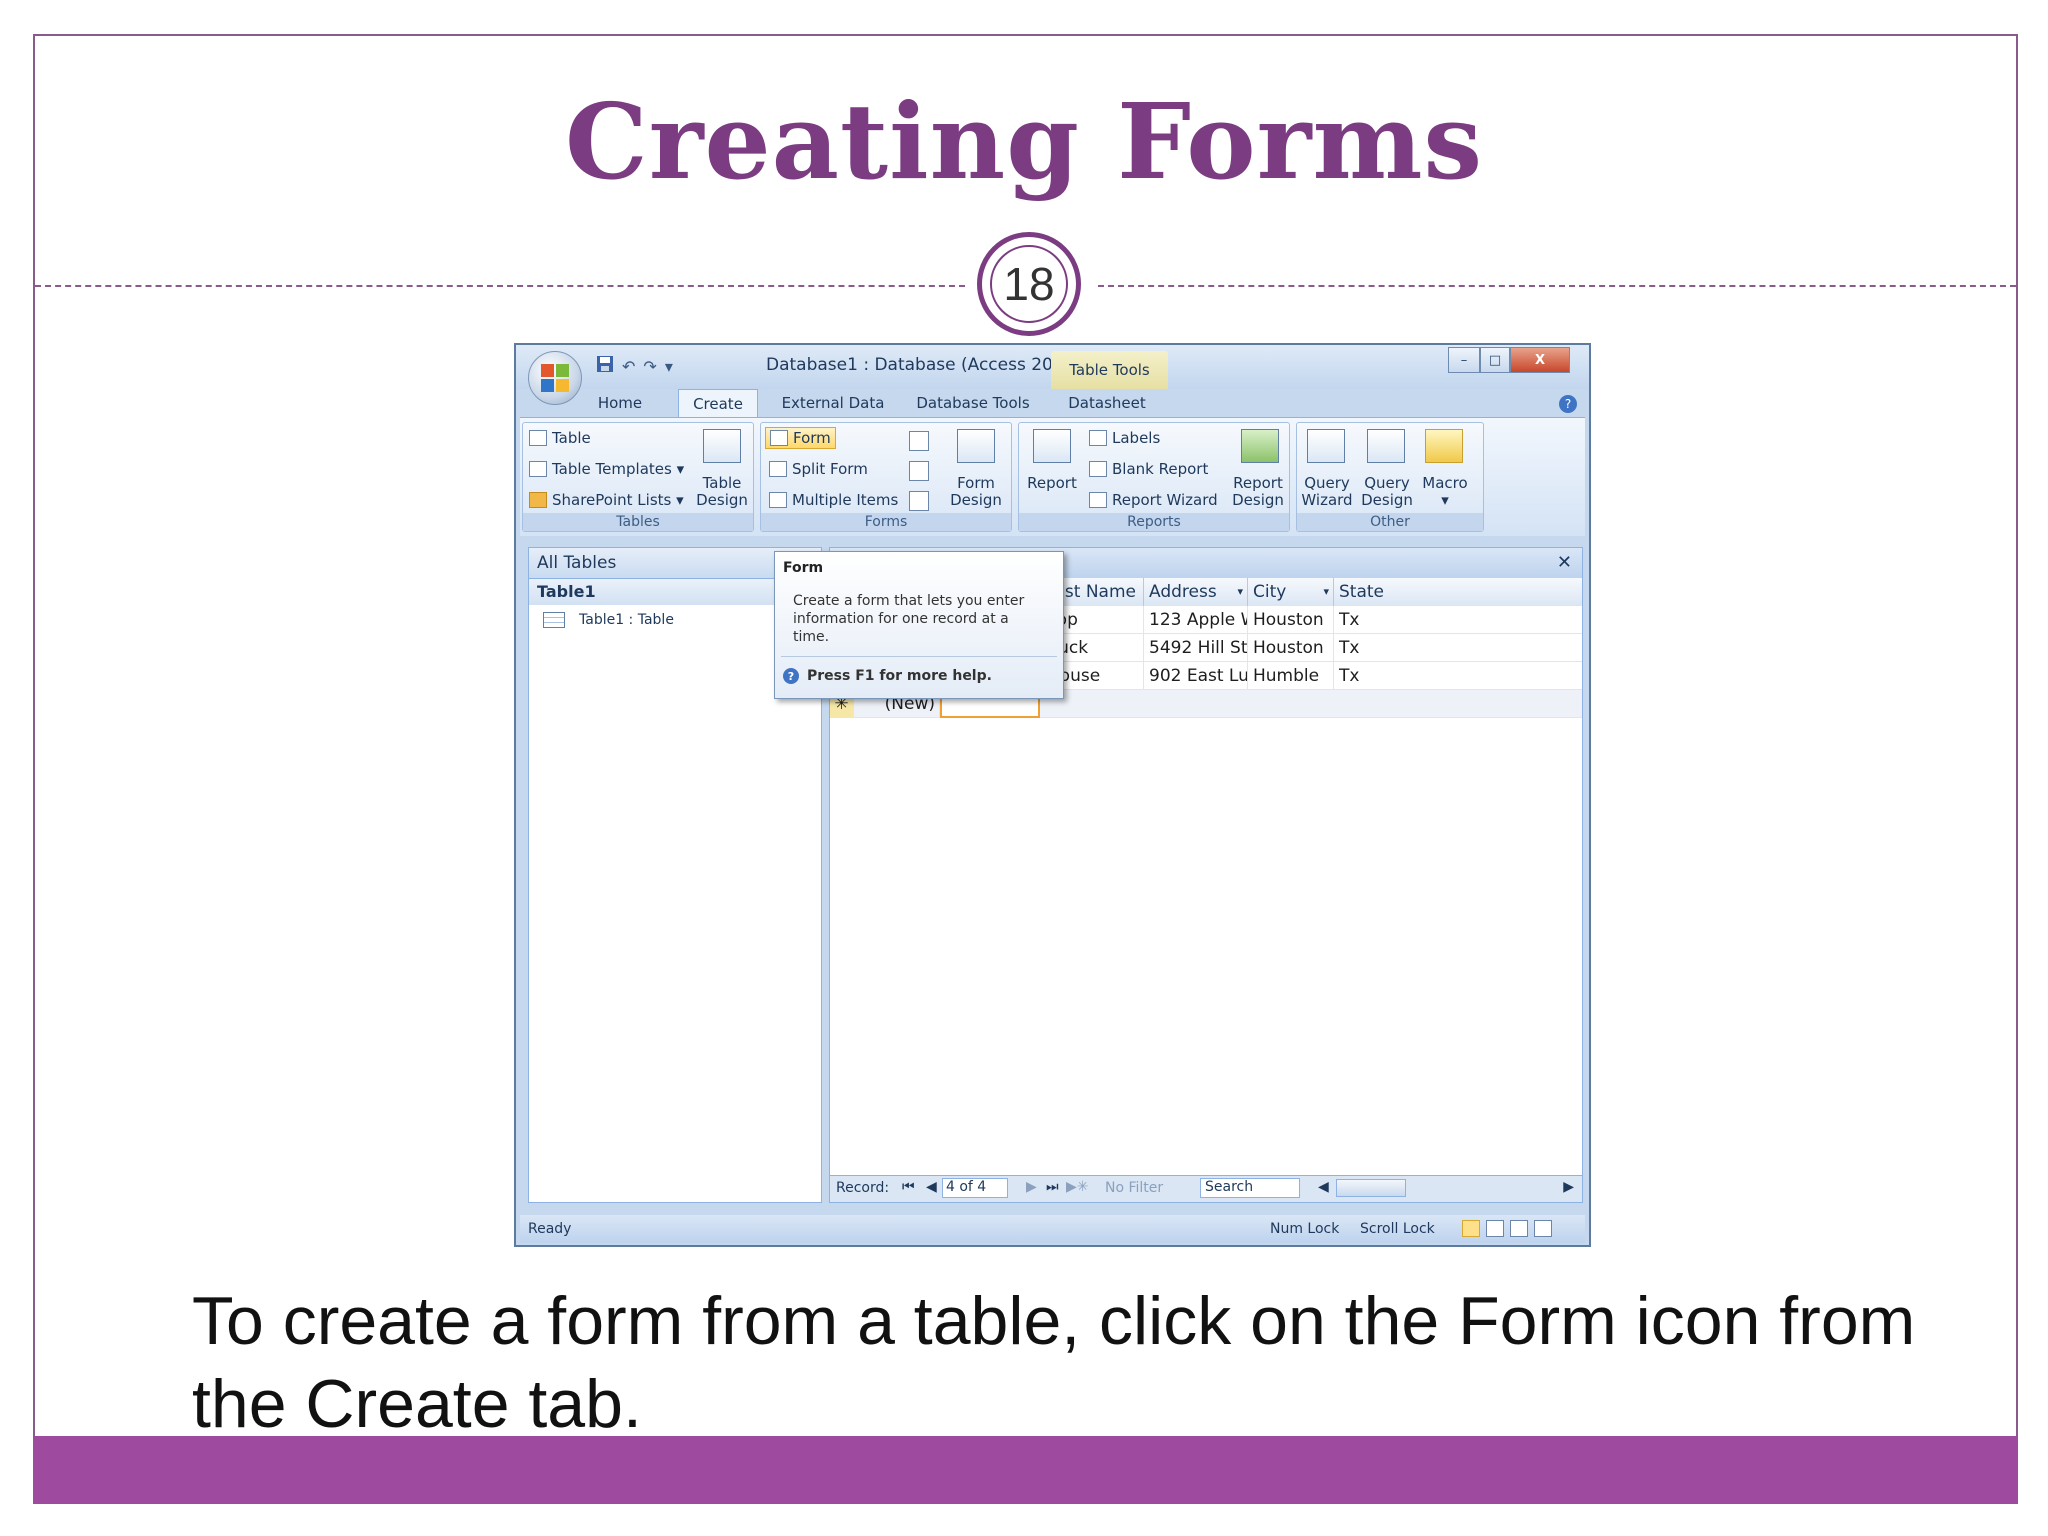 The height and width of the screenshot is (1536, 2048). What do you see at coordinates (800, 438) in the screenshot?
I see `form-button: Form` at bounding box center [800, 438].